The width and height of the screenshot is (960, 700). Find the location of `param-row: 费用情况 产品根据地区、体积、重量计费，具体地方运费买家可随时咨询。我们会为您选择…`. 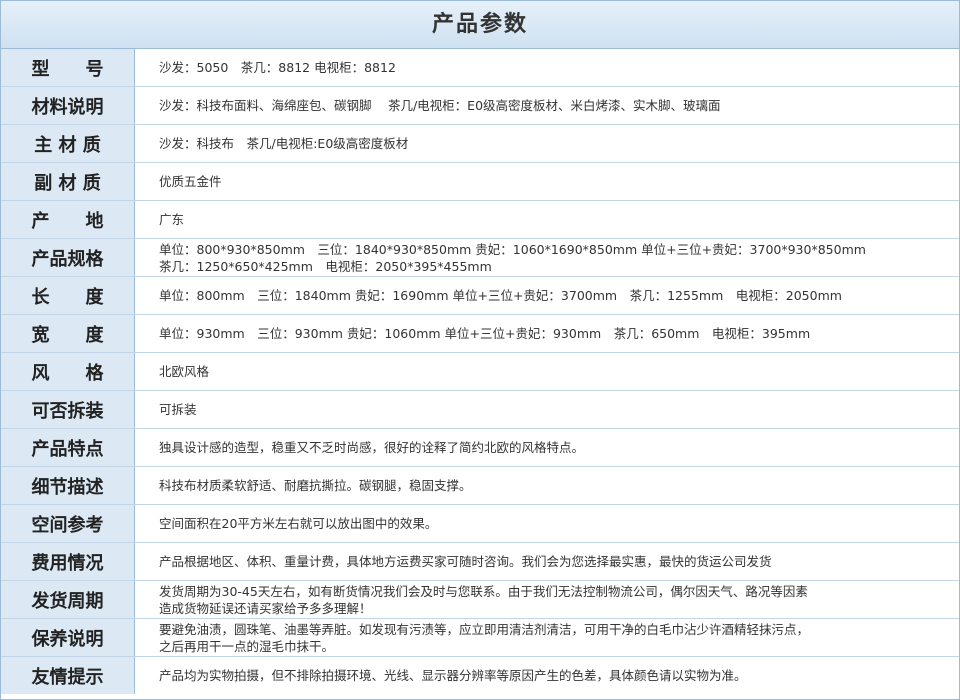

param-row: 费用情况 产品根据地区、体积、重量计费，具体地方运费买家可随时咨询。我们会为您选择… is located at coordinates (480, 562).